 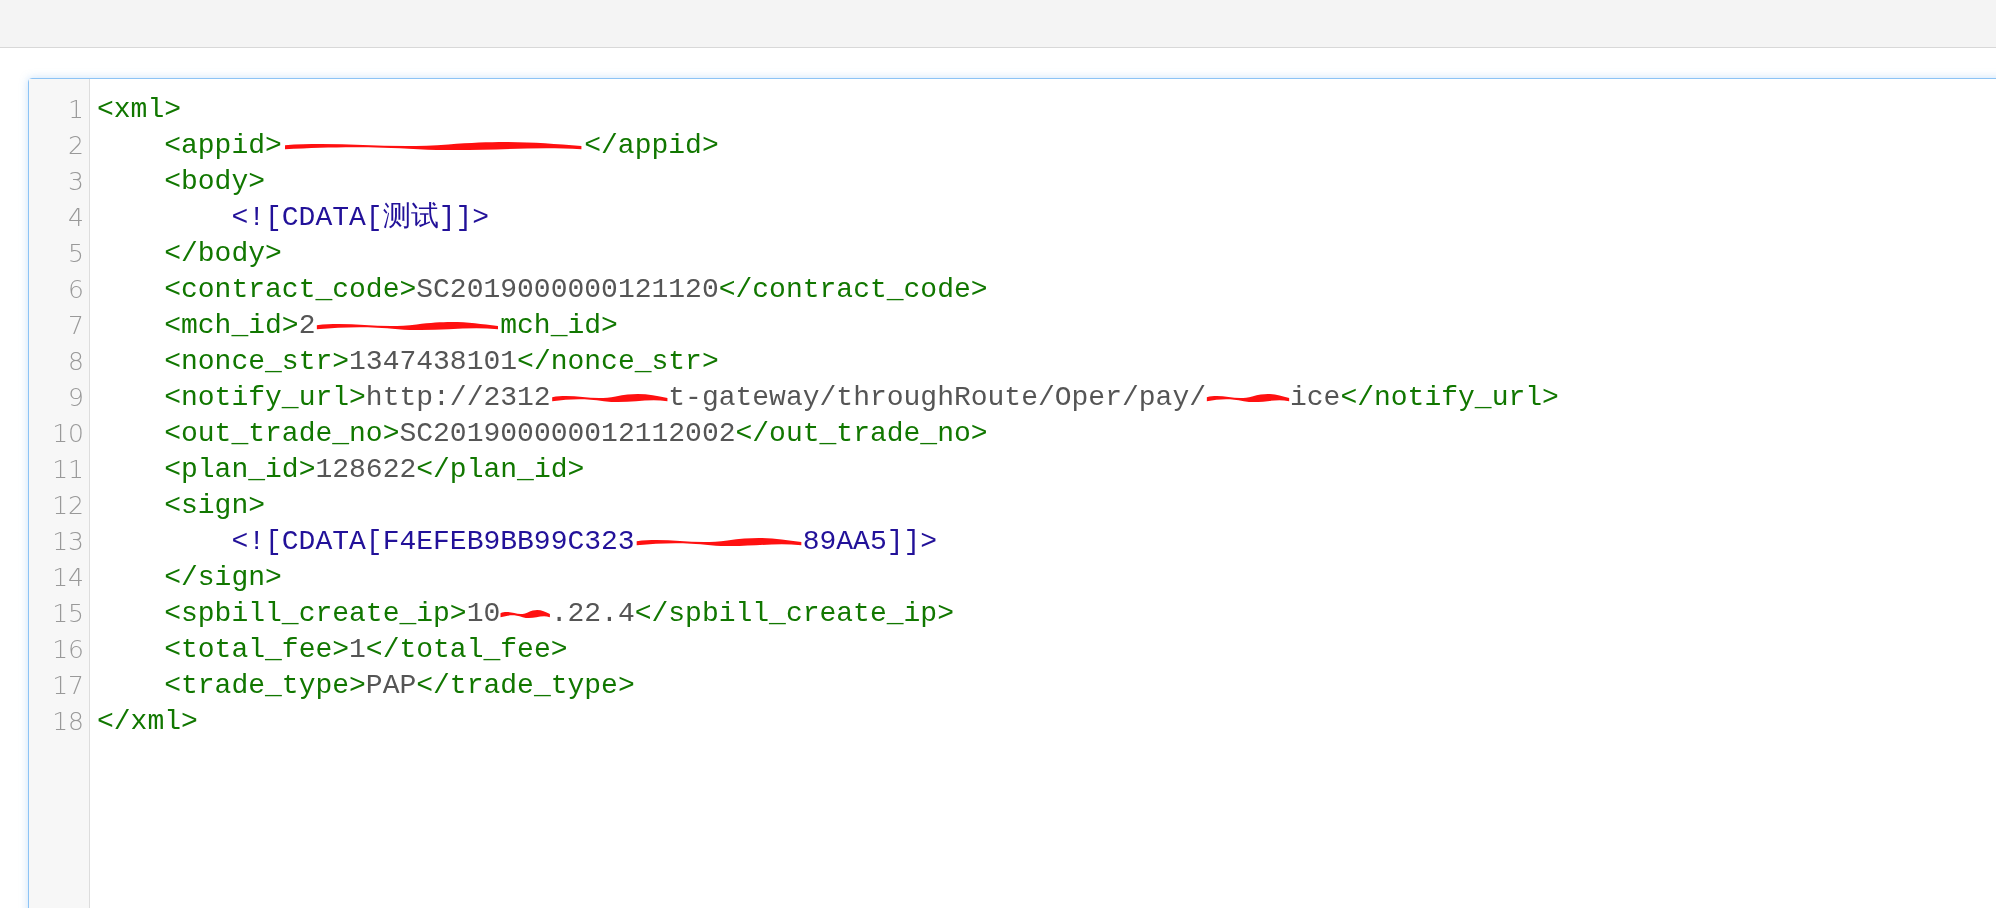 I want to click on xml-tag: </spbill_create_ip>, so click(x=794, y=614).